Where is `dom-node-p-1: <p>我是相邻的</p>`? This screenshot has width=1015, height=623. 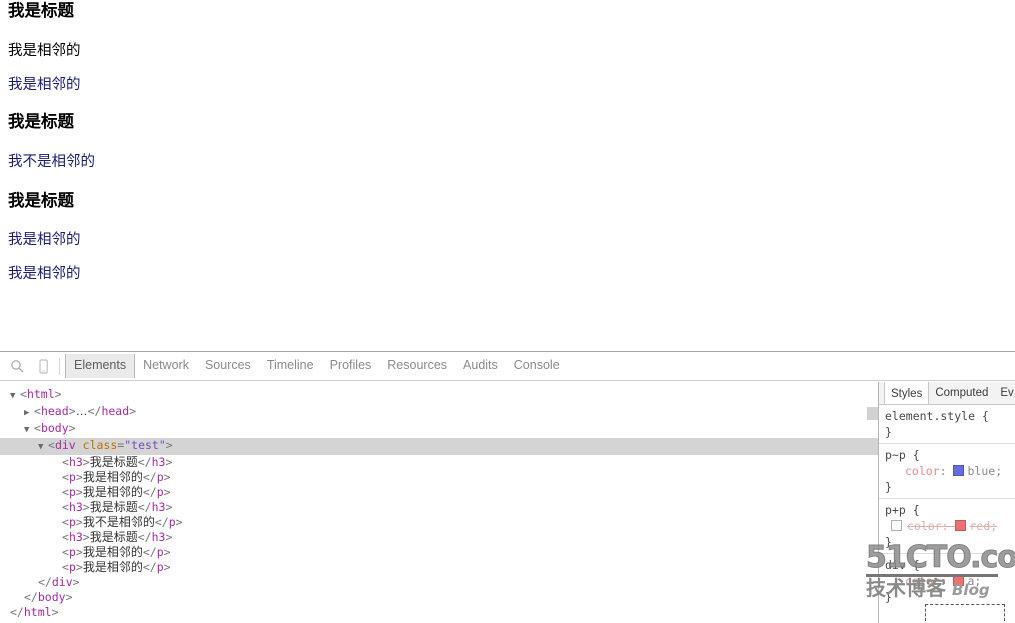
dom-node-p-1: <p>我是相邻的</p> is located at coordinates (439, 477).